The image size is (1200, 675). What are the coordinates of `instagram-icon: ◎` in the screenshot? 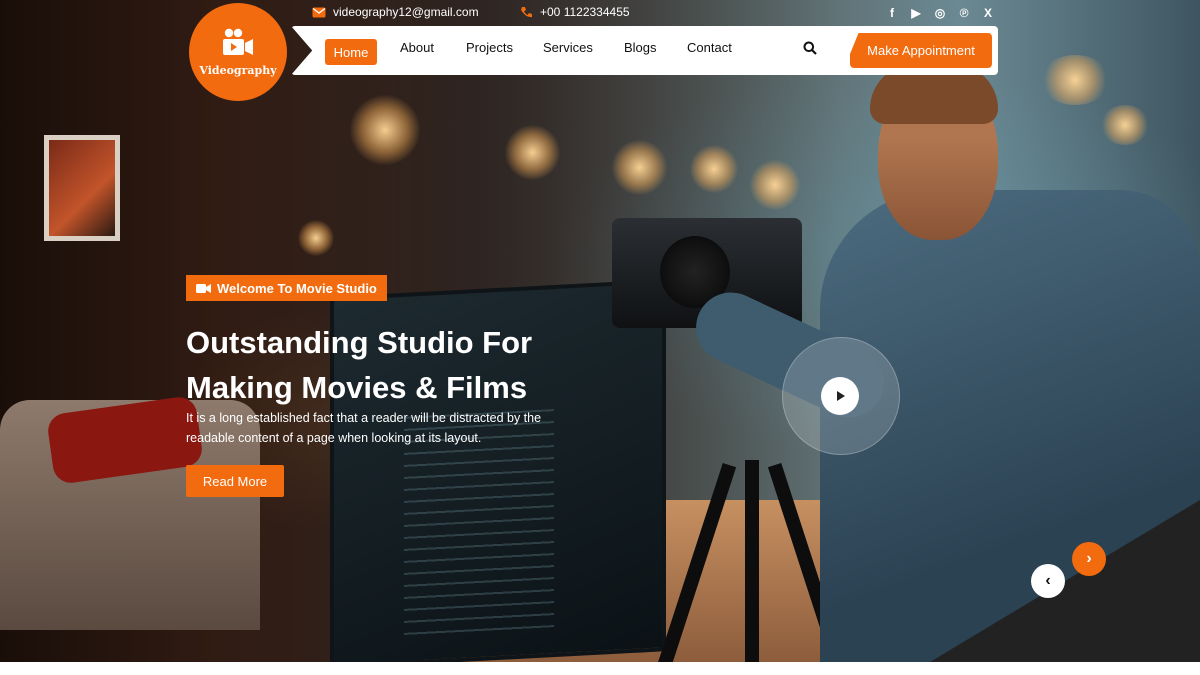 It's located at (940, 13).